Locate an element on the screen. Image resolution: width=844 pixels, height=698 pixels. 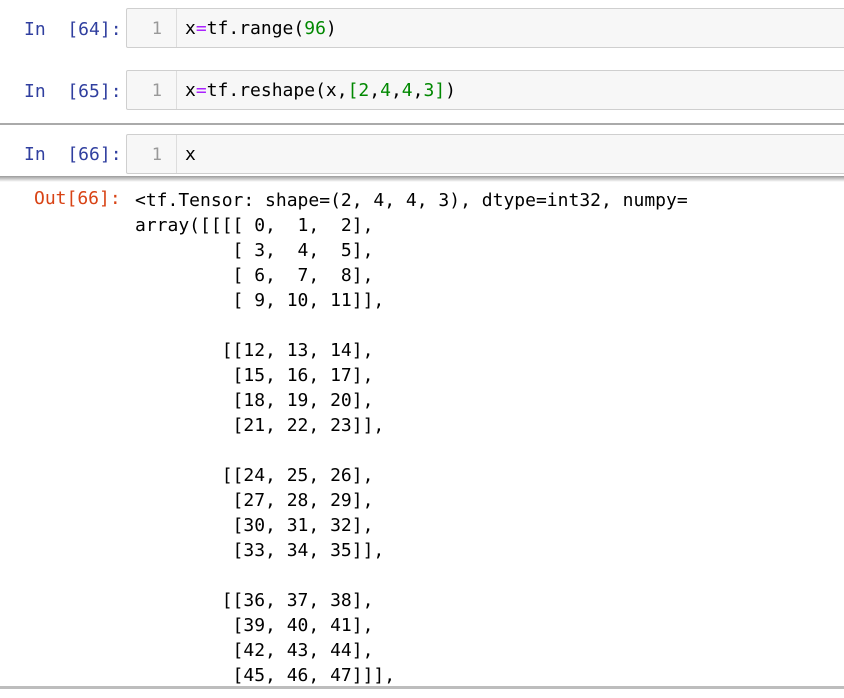
output-scroll-shadow is located at coordinates (422, 179).